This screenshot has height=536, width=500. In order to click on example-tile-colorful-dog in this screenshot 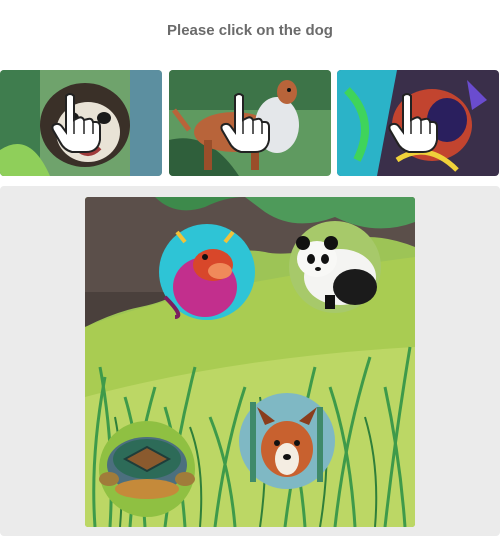, I will do `click(418, 123)`.